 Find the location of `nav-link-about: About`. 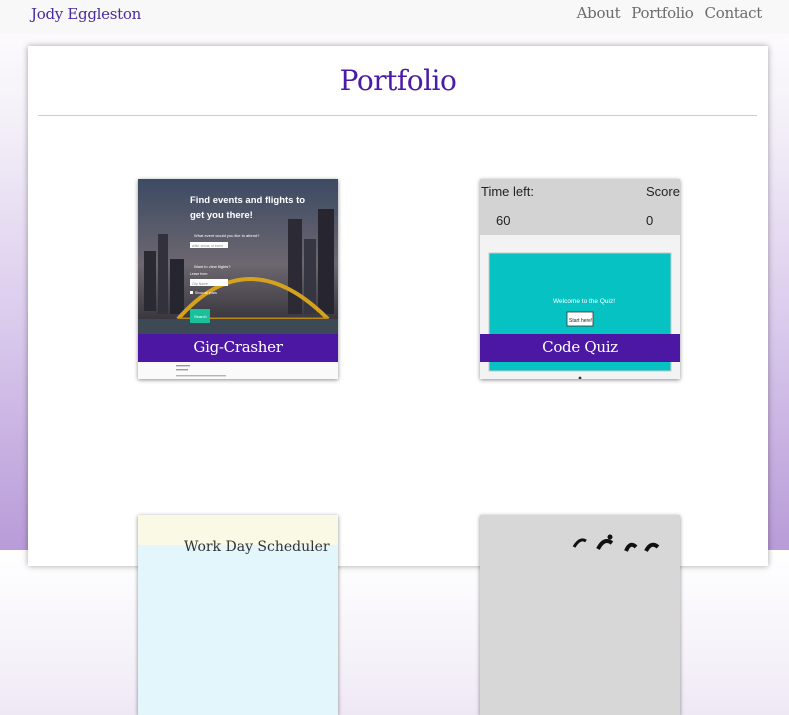

nav-link-about: About is located at coordinates (599, 13).